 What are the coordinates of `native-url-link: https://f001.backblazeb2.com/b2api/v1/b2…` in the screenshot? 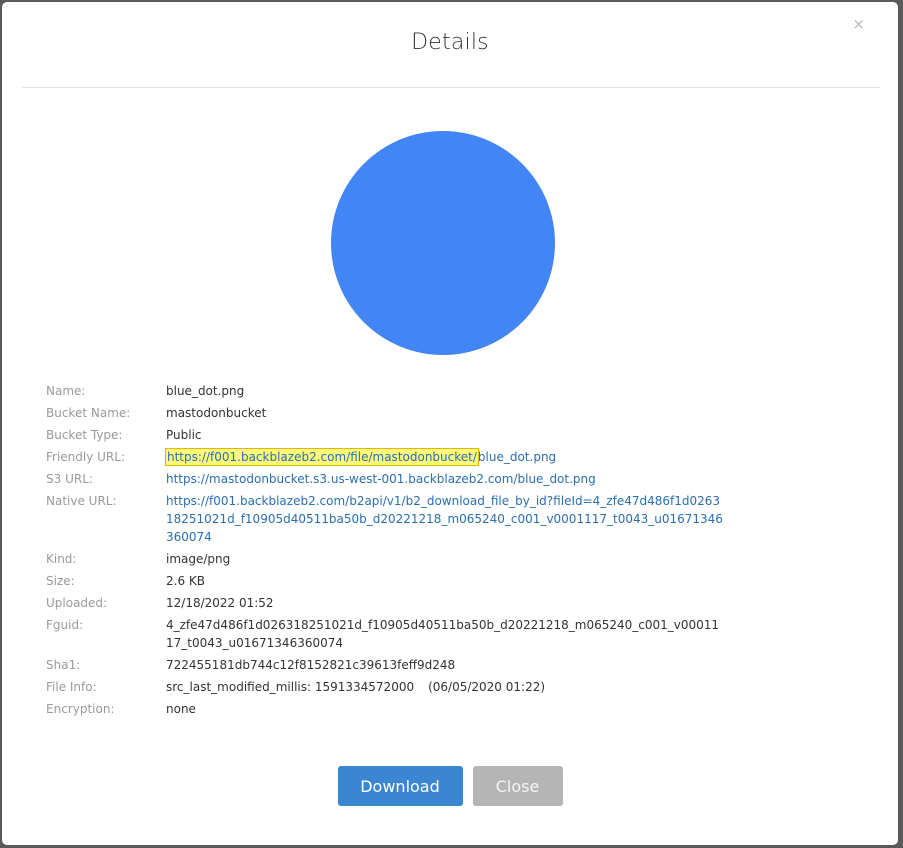 It's located at (446, 519).